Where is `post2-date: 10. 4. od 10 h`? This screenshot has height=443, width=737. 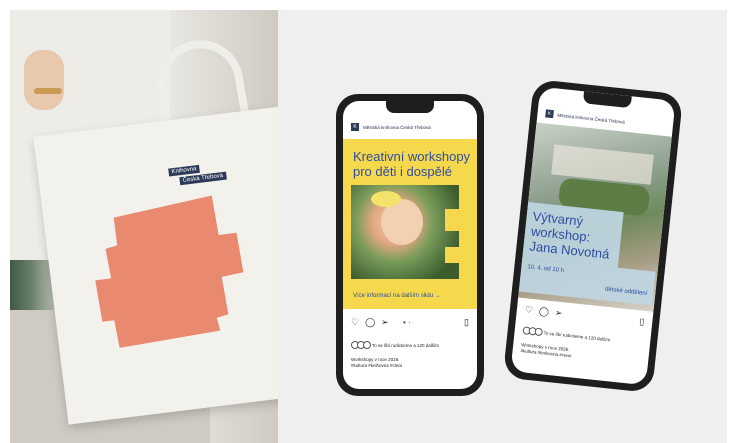 post2-date: 10. 4. od 10 h is located at coordinates (546, 269).